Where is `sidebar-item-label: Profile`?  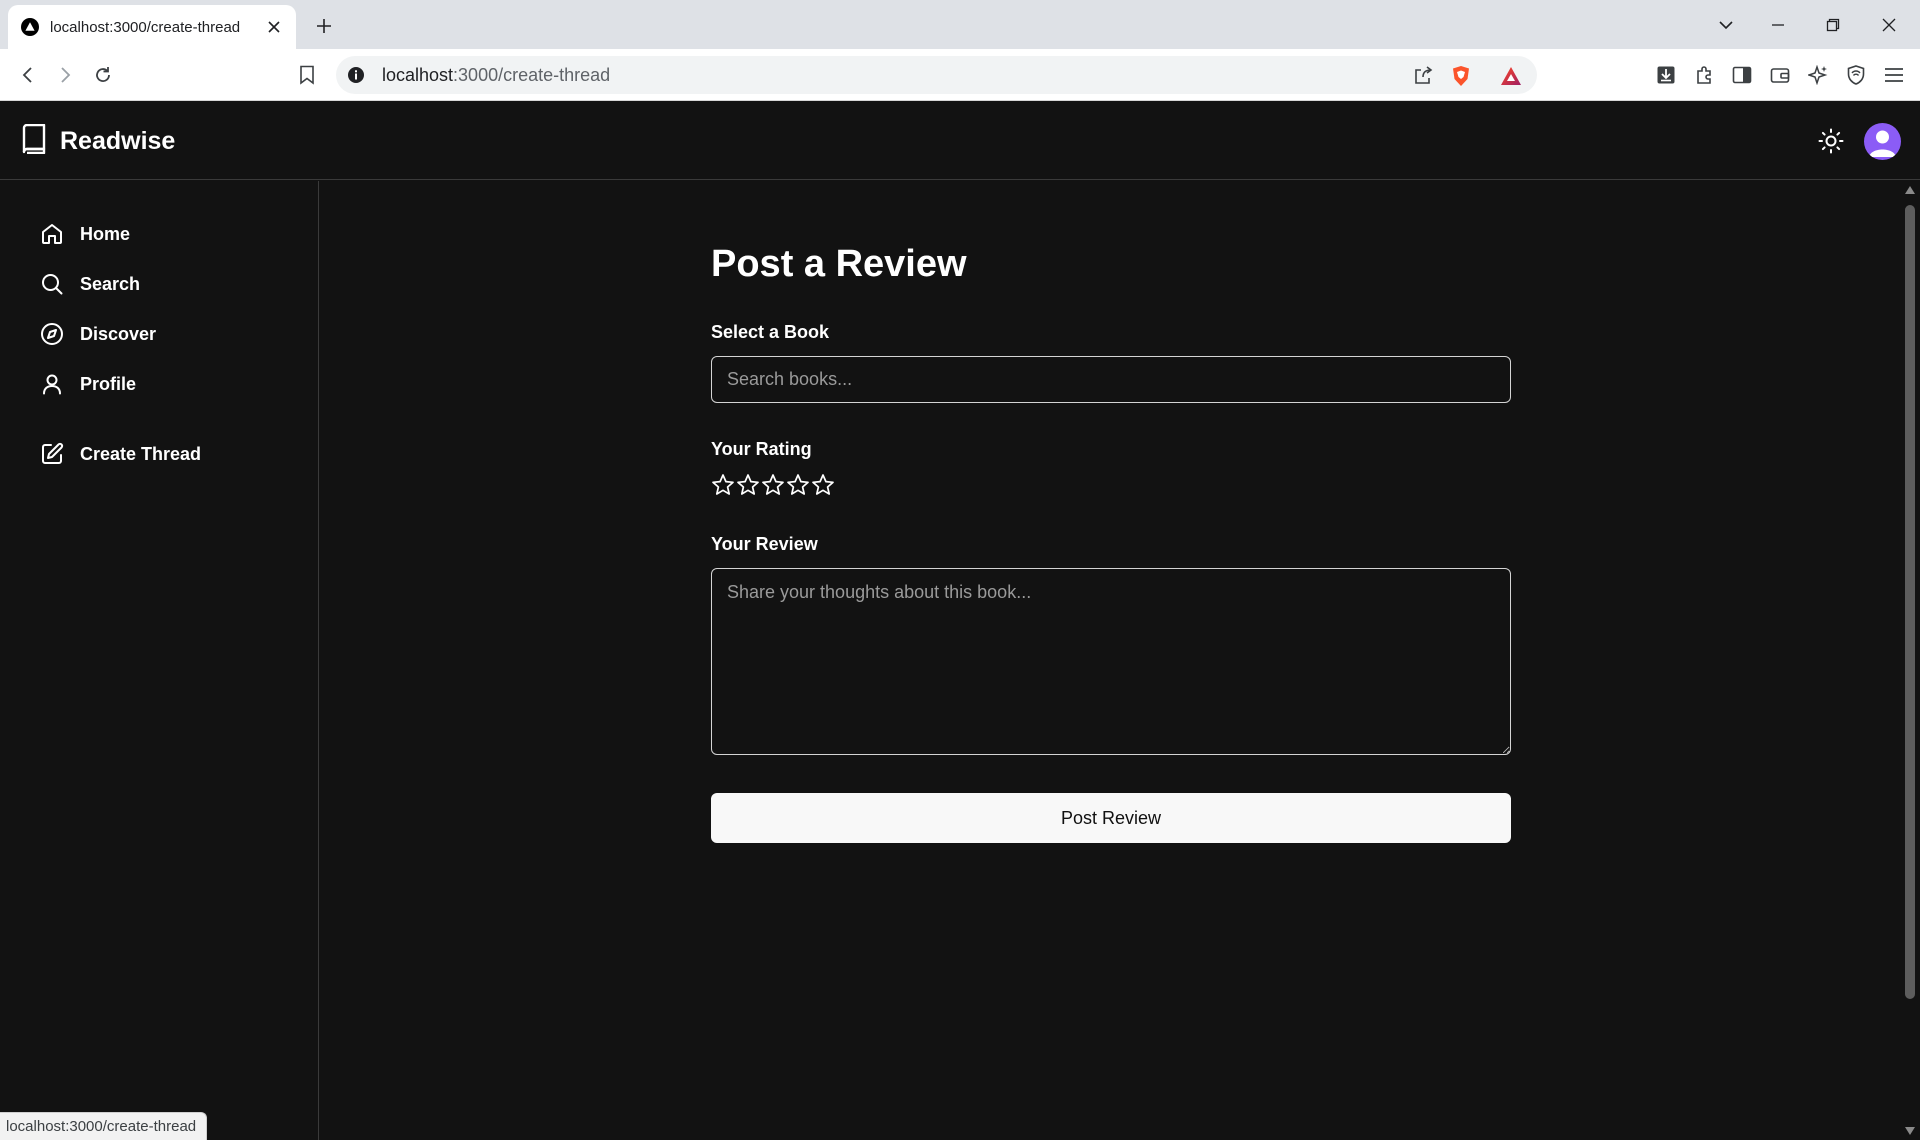 sidebar-item-label: Profile is located at coordinates (108, 383).